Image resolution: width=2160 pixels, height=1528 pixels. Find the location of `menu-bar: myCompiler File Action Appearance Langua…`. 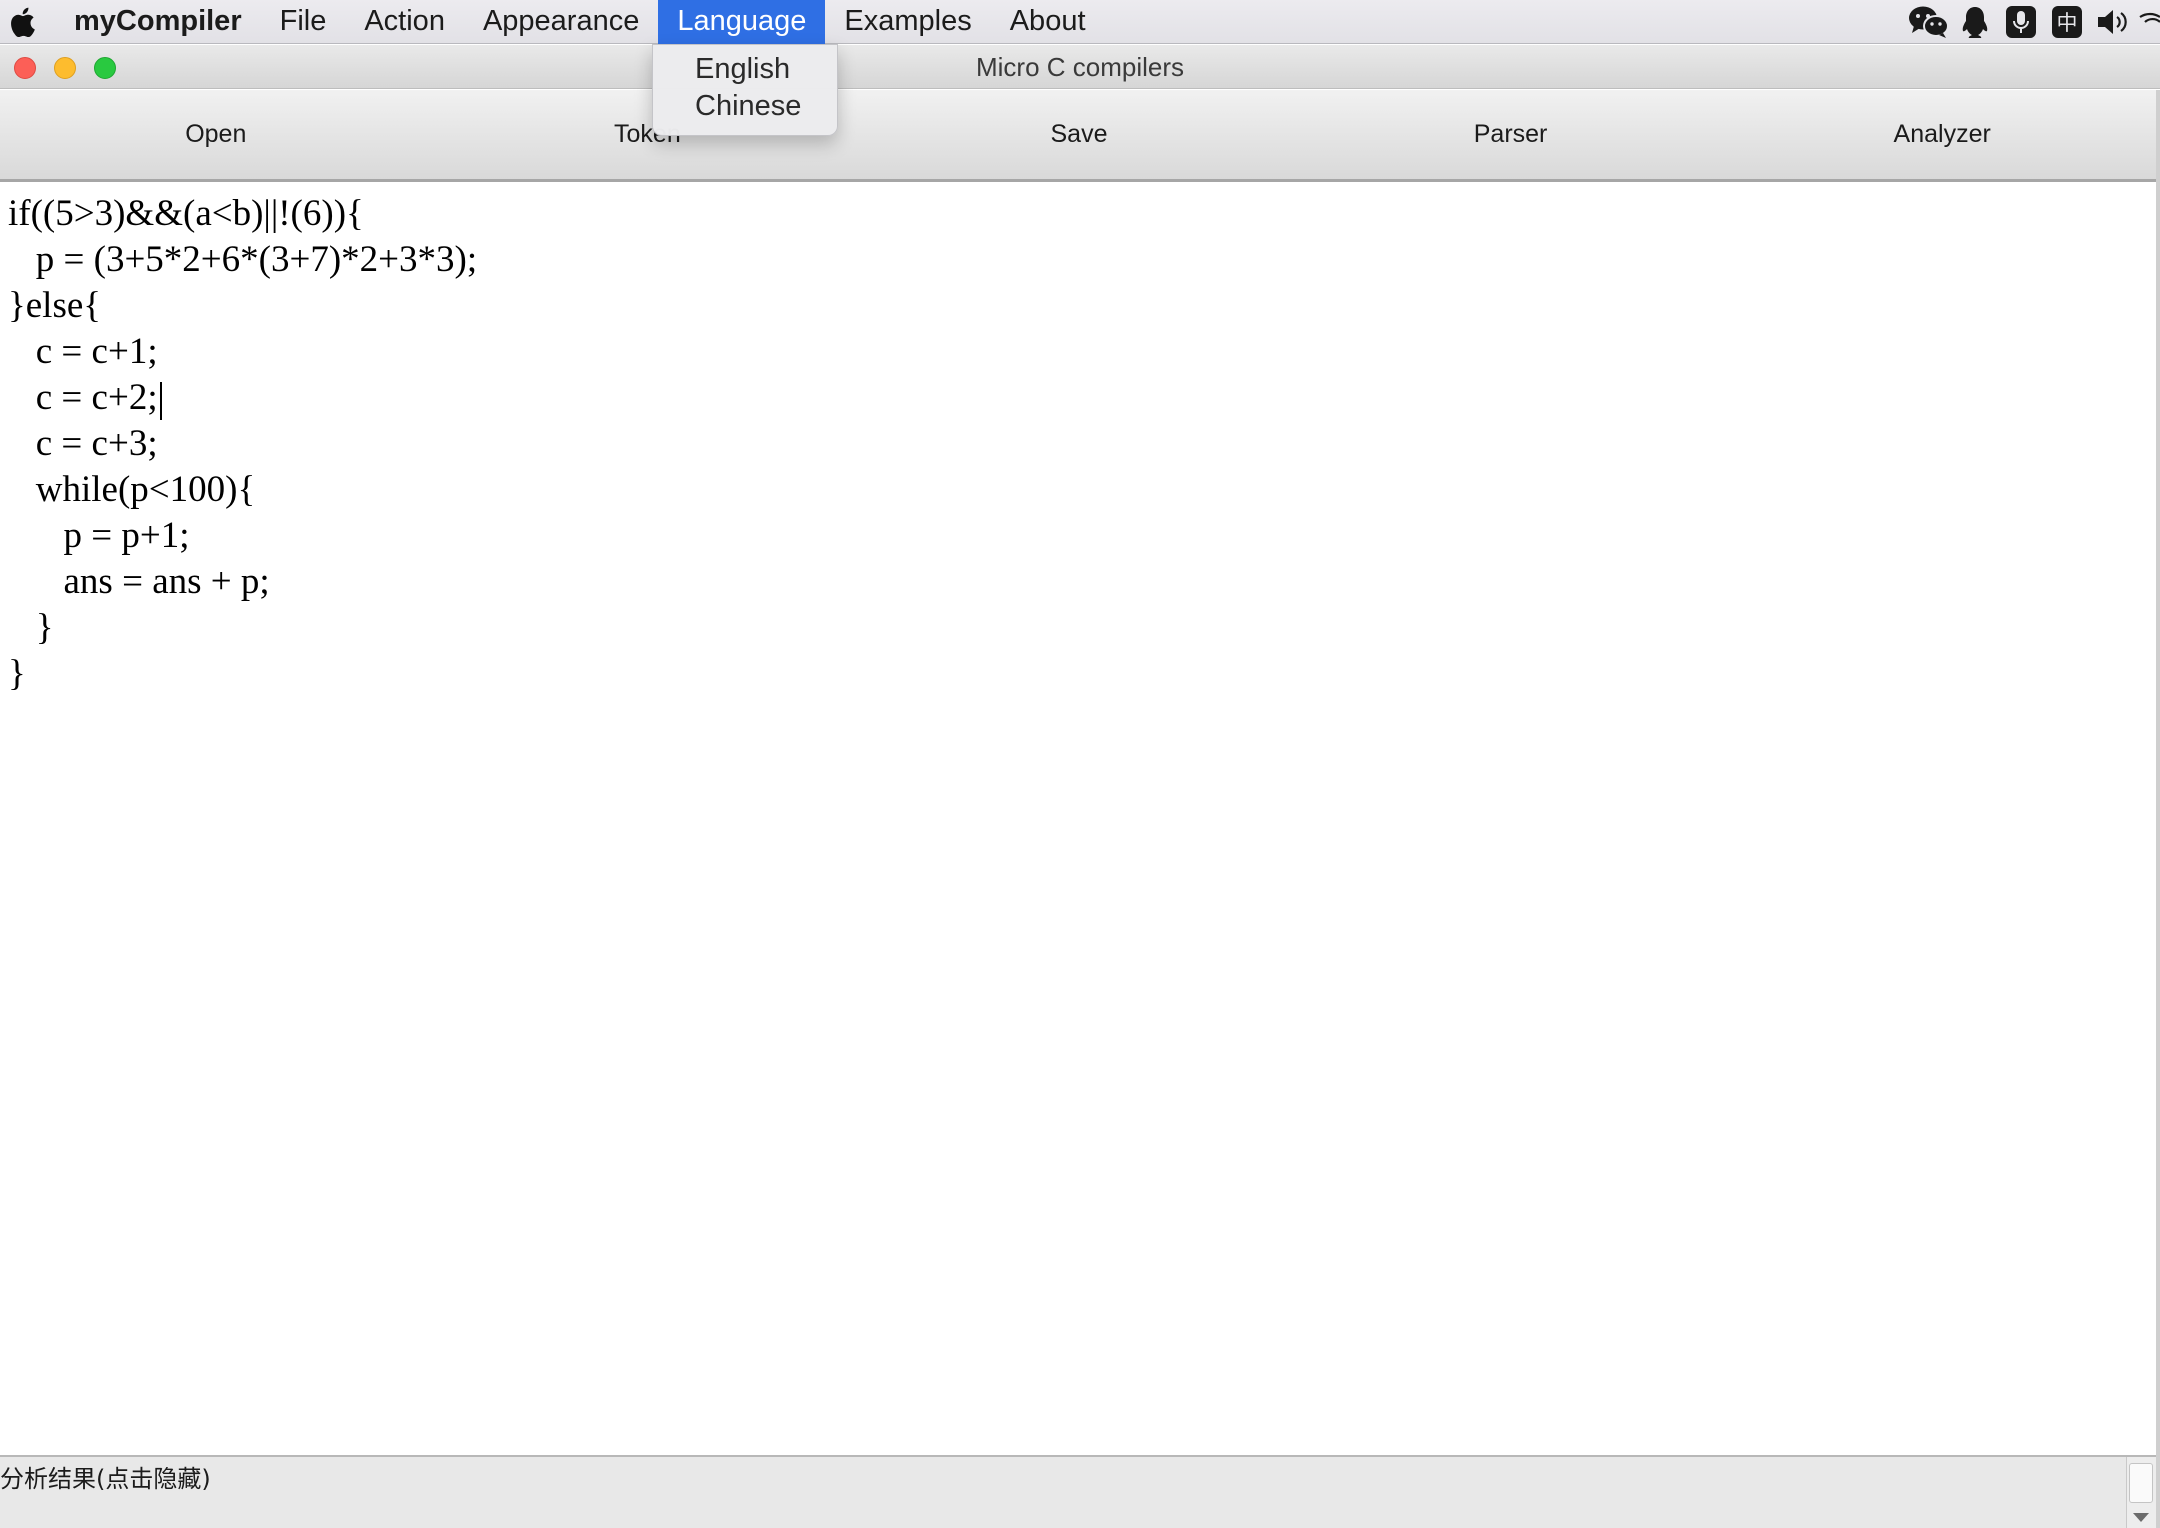

menu-bar: myCompiler File Action Appearance Langua… is located at coordinates (1080, 22).